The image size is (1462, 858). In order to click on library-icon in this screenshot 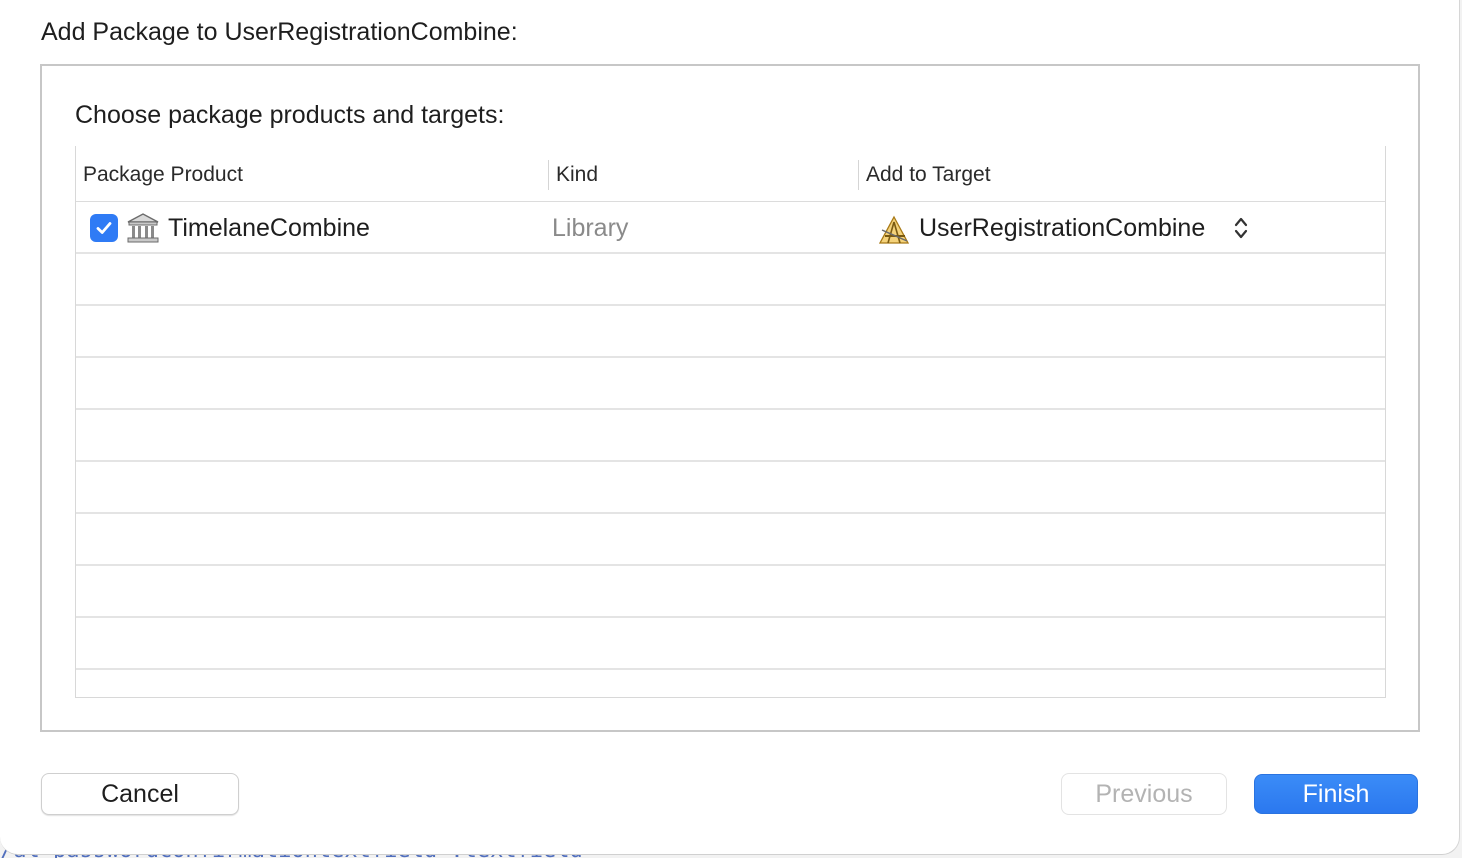, I will do `click(143, 228)`.